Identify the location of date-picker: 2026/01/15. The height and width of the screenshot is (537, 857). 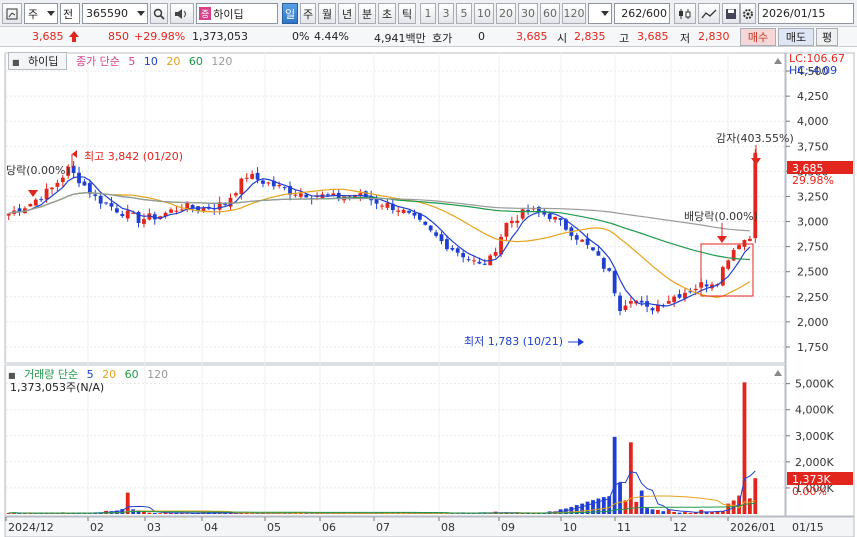
(806, 13).